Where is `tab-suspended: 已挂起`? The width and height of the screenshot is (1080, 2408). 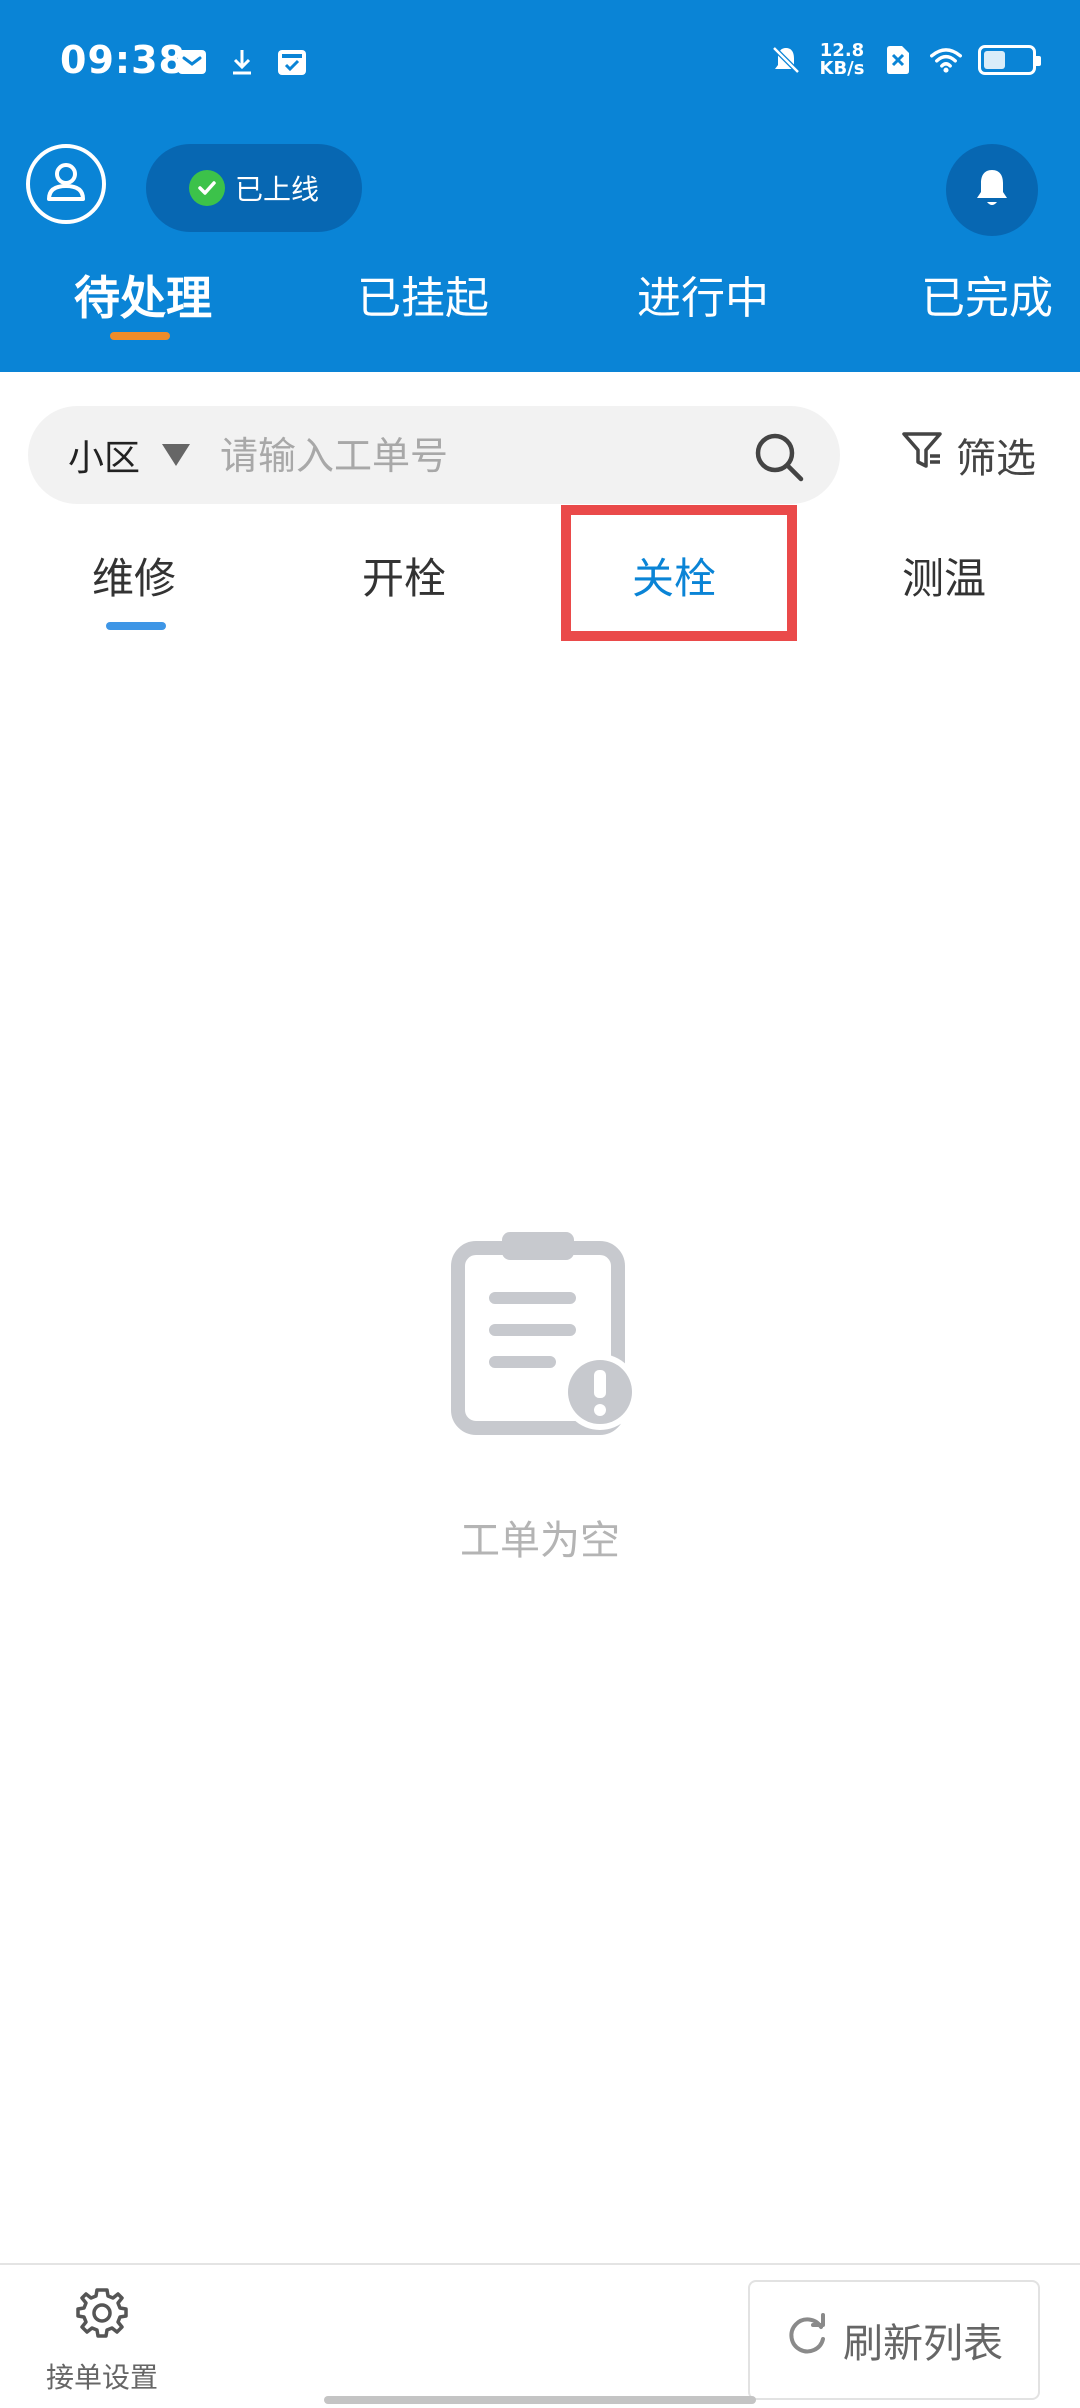 tab-suspended: 已挂起 is located at coordinates (423, 294).